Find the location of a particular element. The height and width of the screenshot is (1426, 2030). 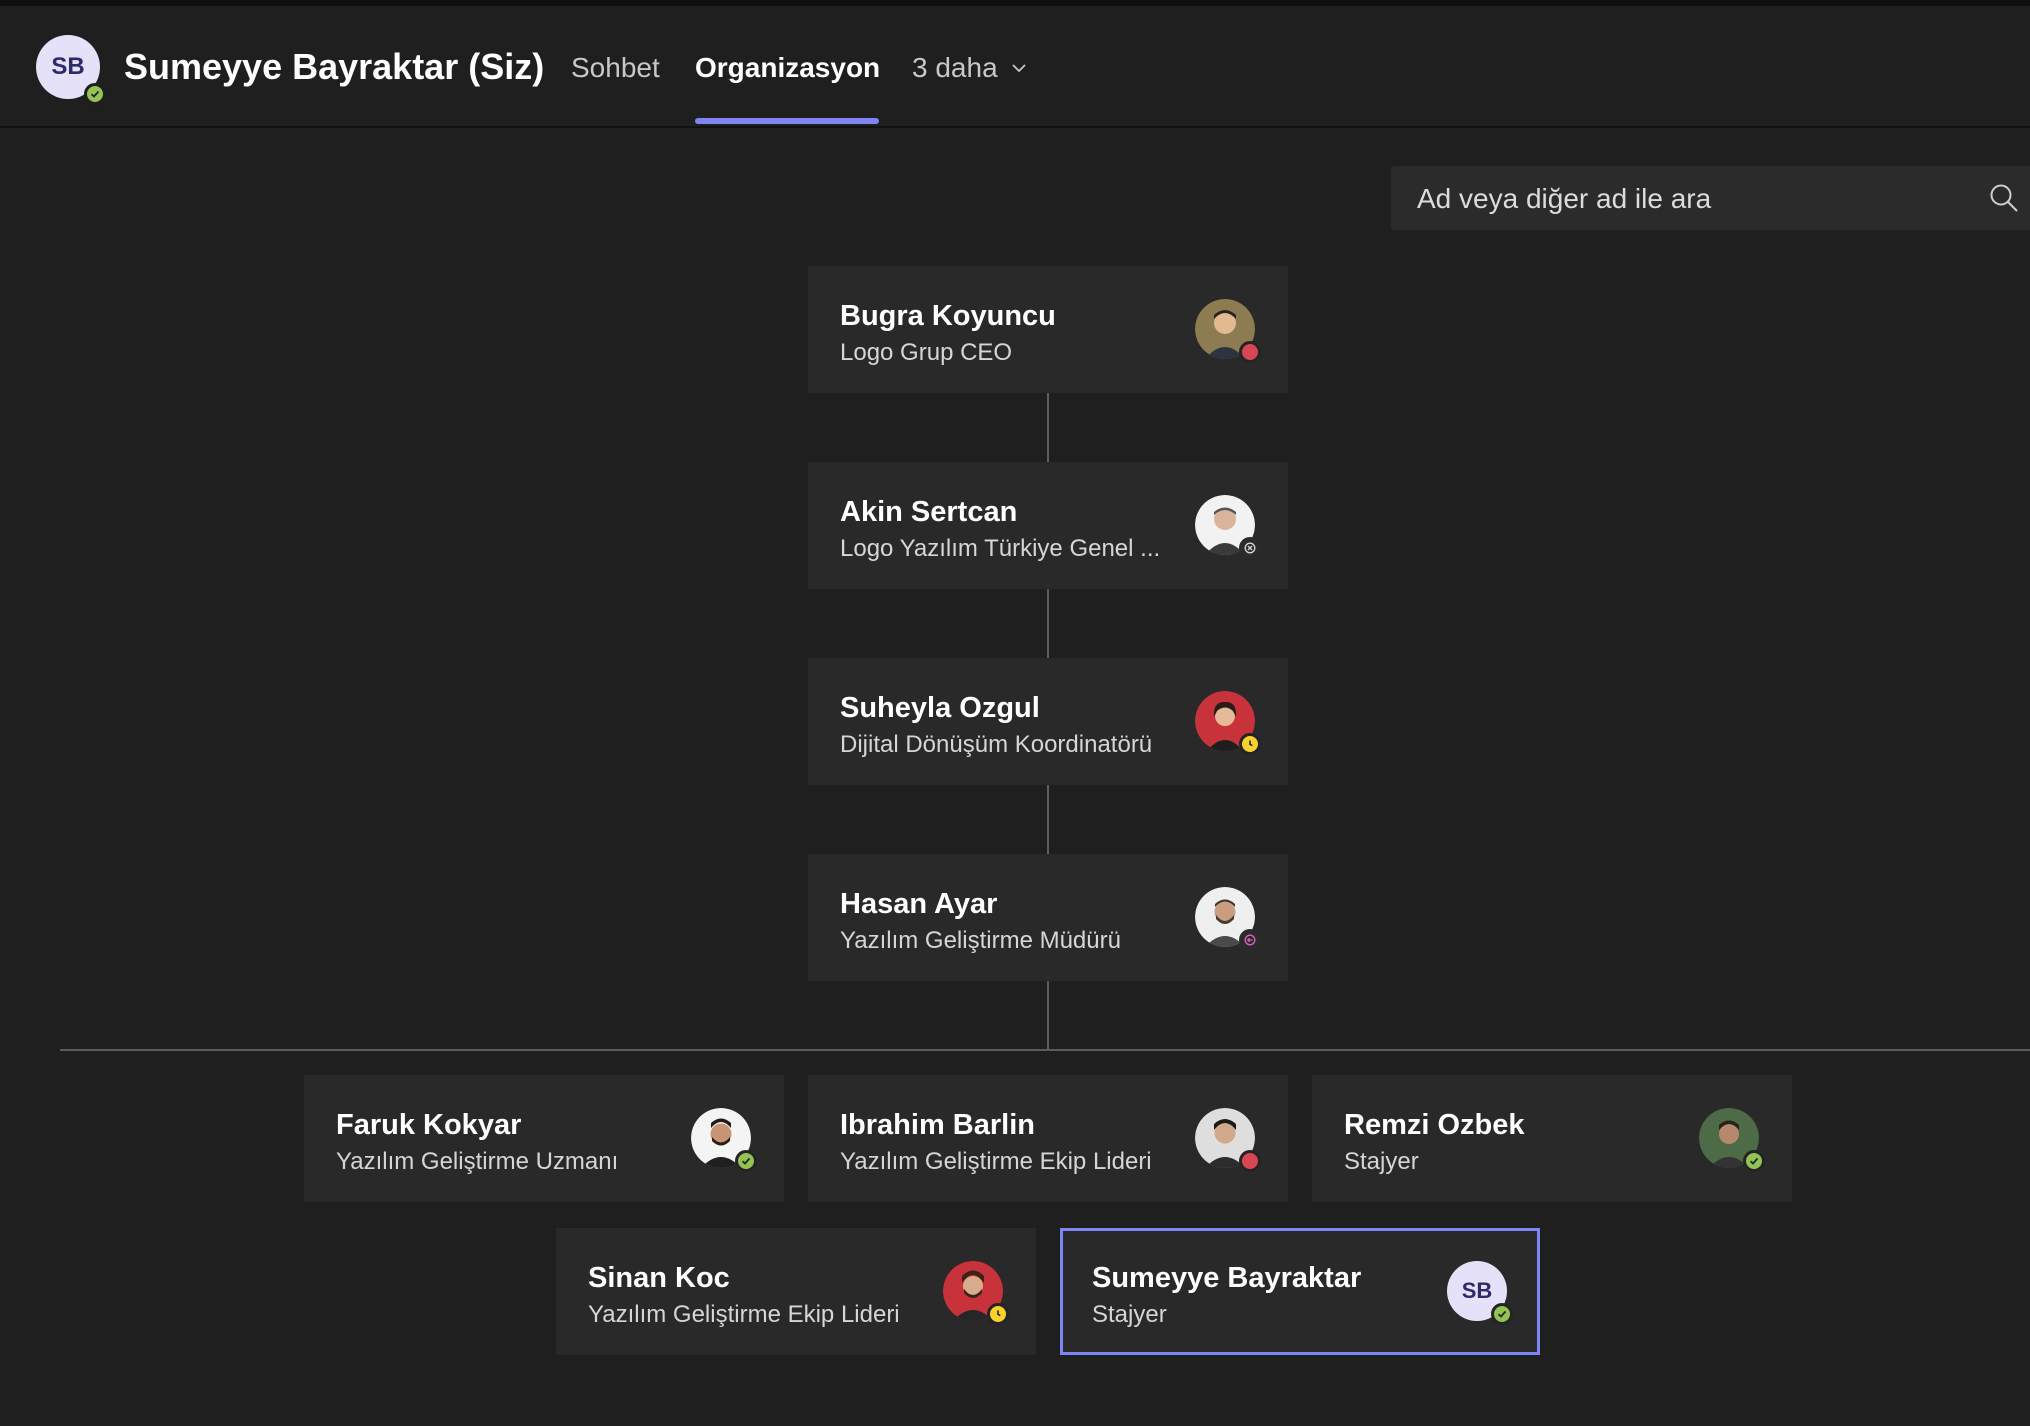

page-title: Sumeyye Bayraktar (Siz) is located at coordinates (334, 66).